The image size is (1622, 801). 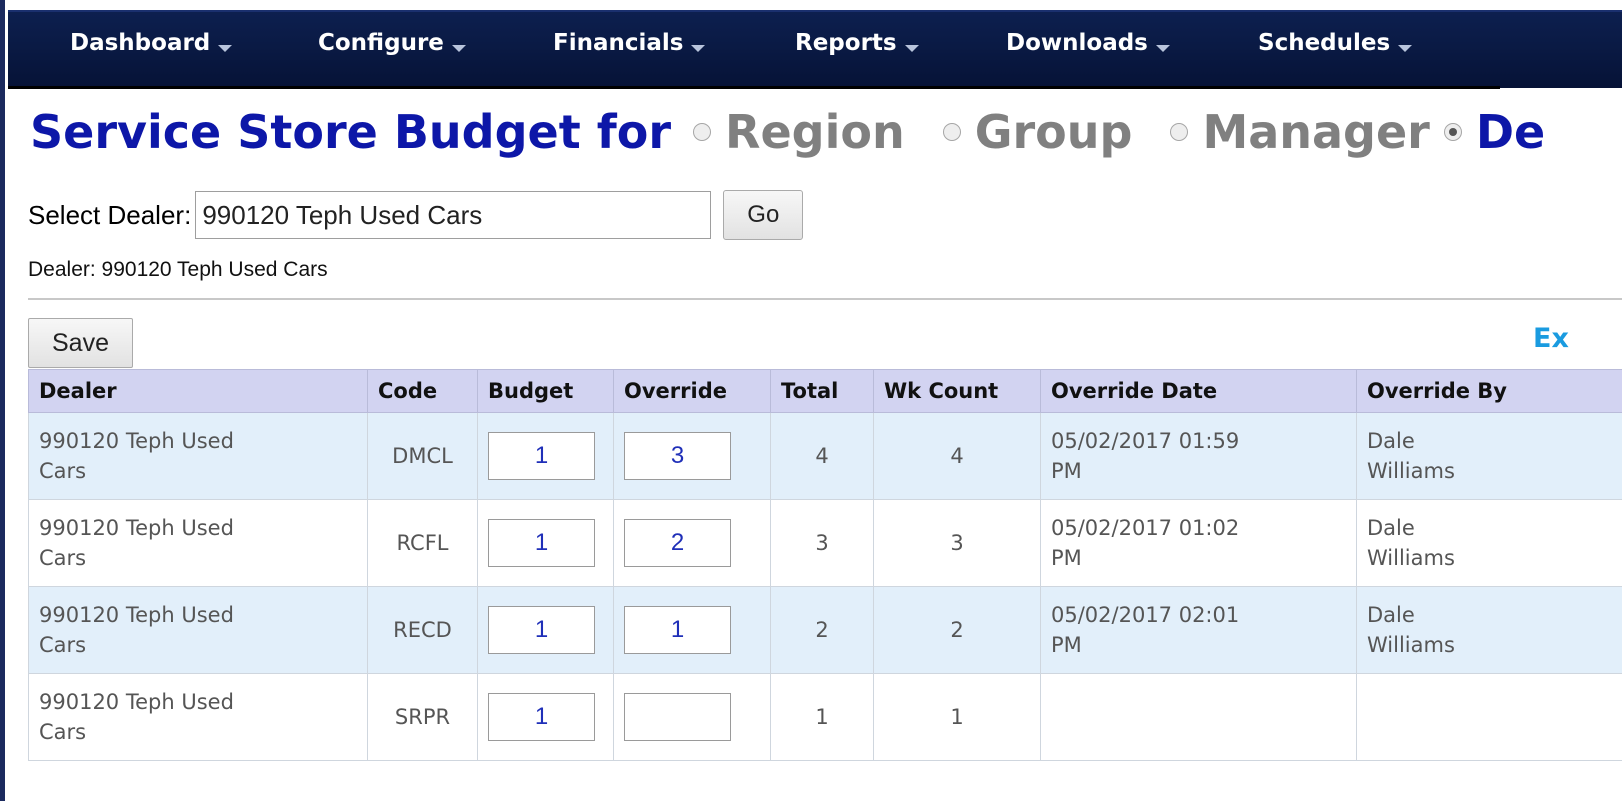 I want to click on wk-count-cell: 1, so click(x=957, y=717).